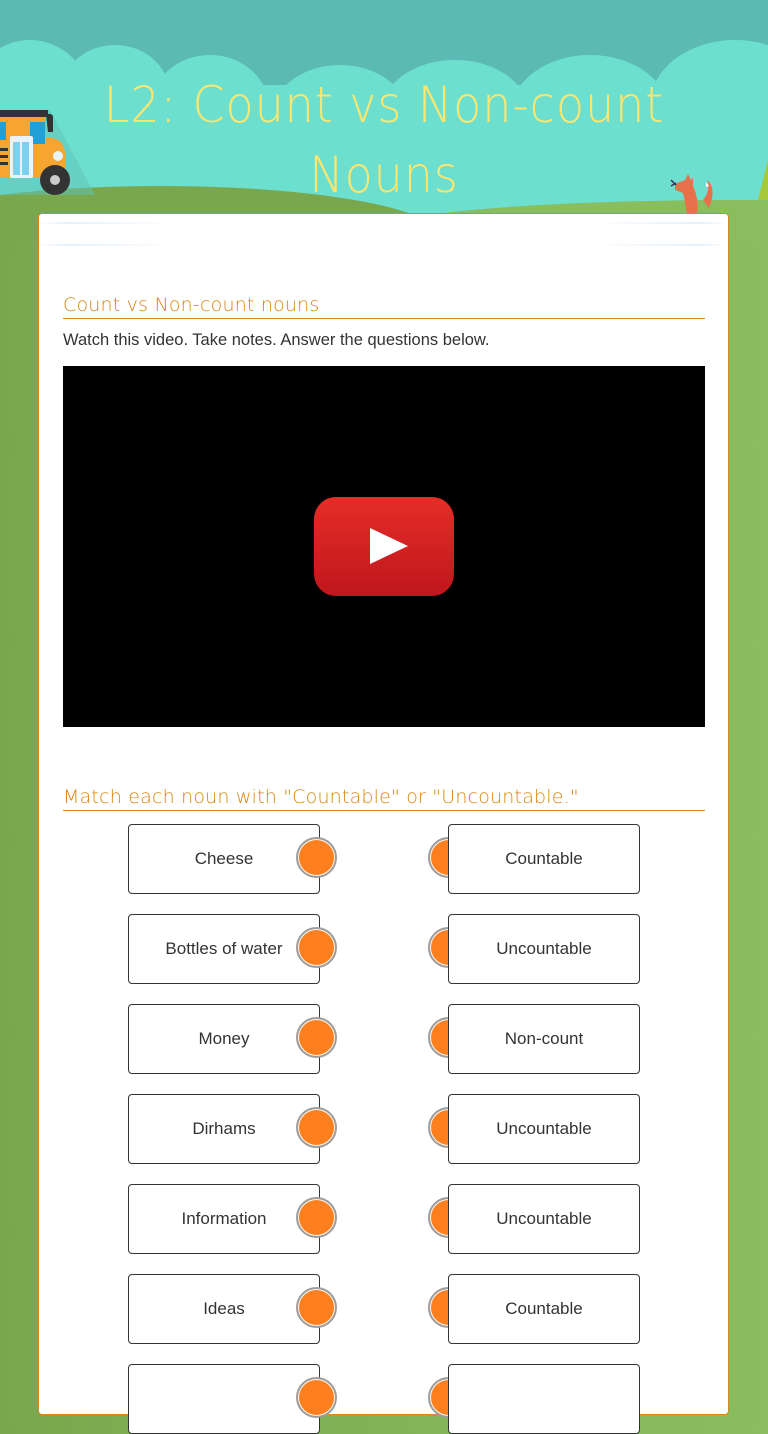  I want to click on noun-label: Money, so click(224, 1038).